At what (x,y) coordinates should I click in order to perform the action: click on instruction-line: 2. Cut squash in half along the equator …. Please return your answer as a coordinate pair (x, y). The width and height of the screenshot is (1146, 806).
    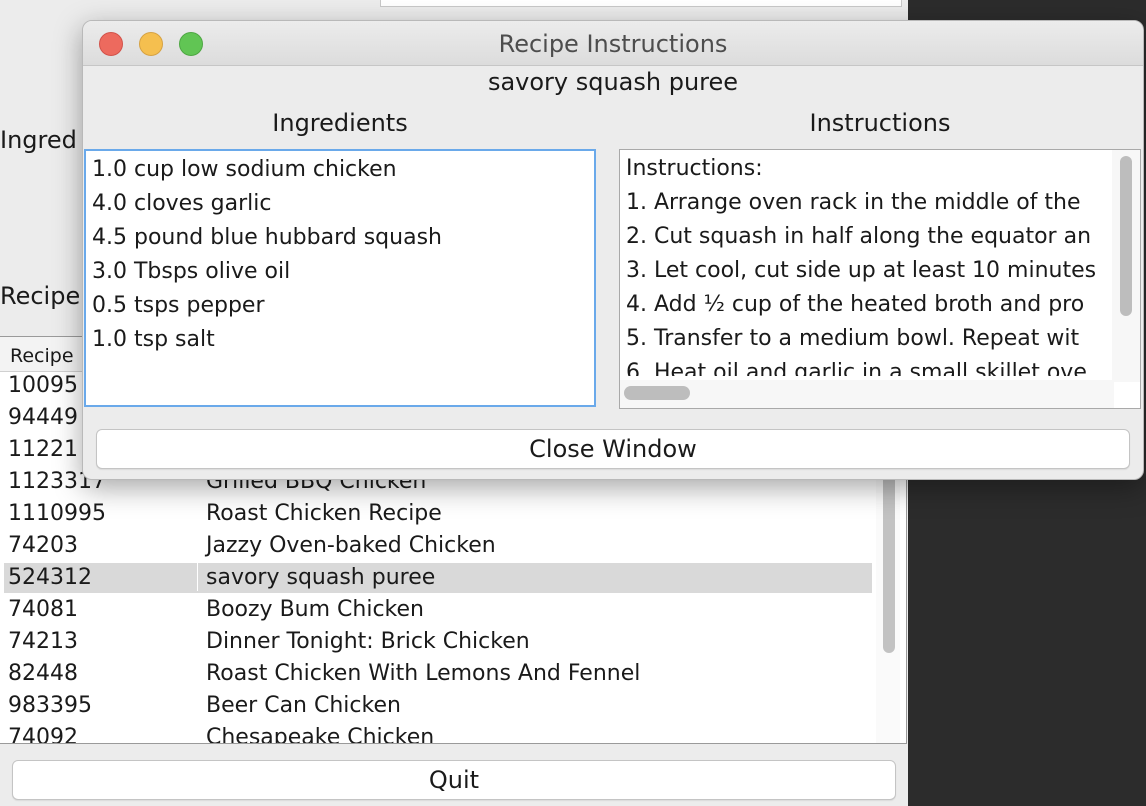
    Looking at the image, I should click on (859, 236).